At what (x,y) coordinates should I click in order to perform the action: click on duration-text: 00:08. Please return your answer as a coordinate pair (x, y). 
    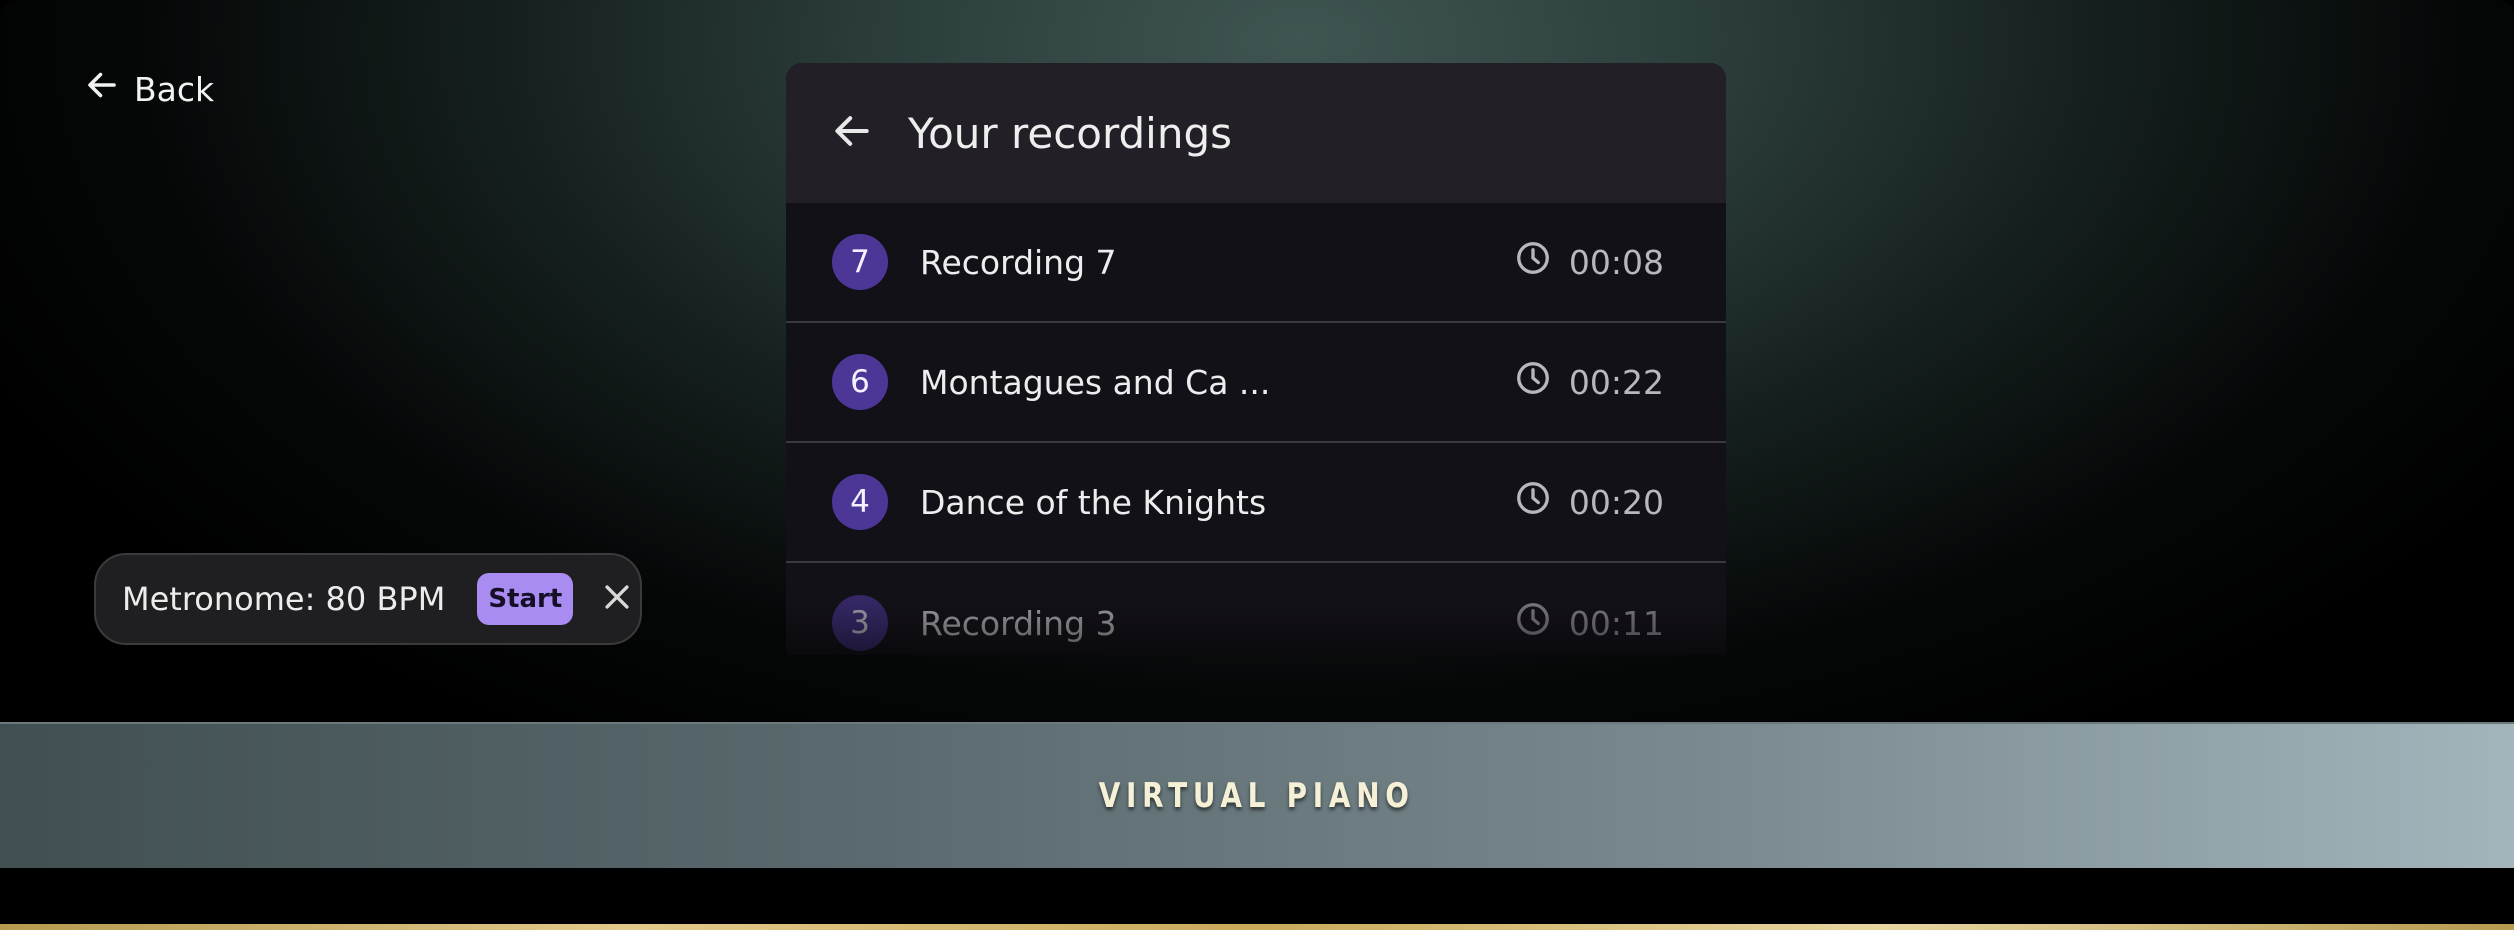
    Looking at the image, I should click on (1616, 262).